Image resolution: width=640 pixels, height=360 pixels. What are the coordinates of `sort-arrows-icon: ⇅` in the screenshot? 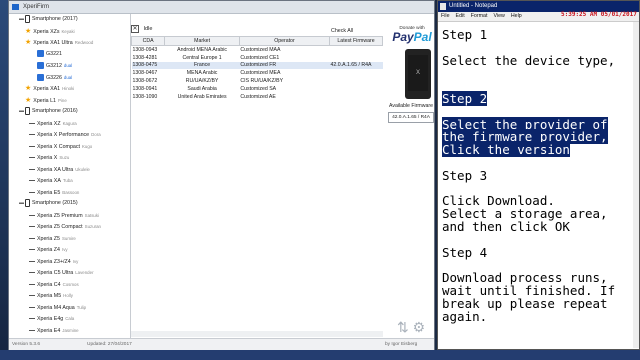 It's located at (403, 327).